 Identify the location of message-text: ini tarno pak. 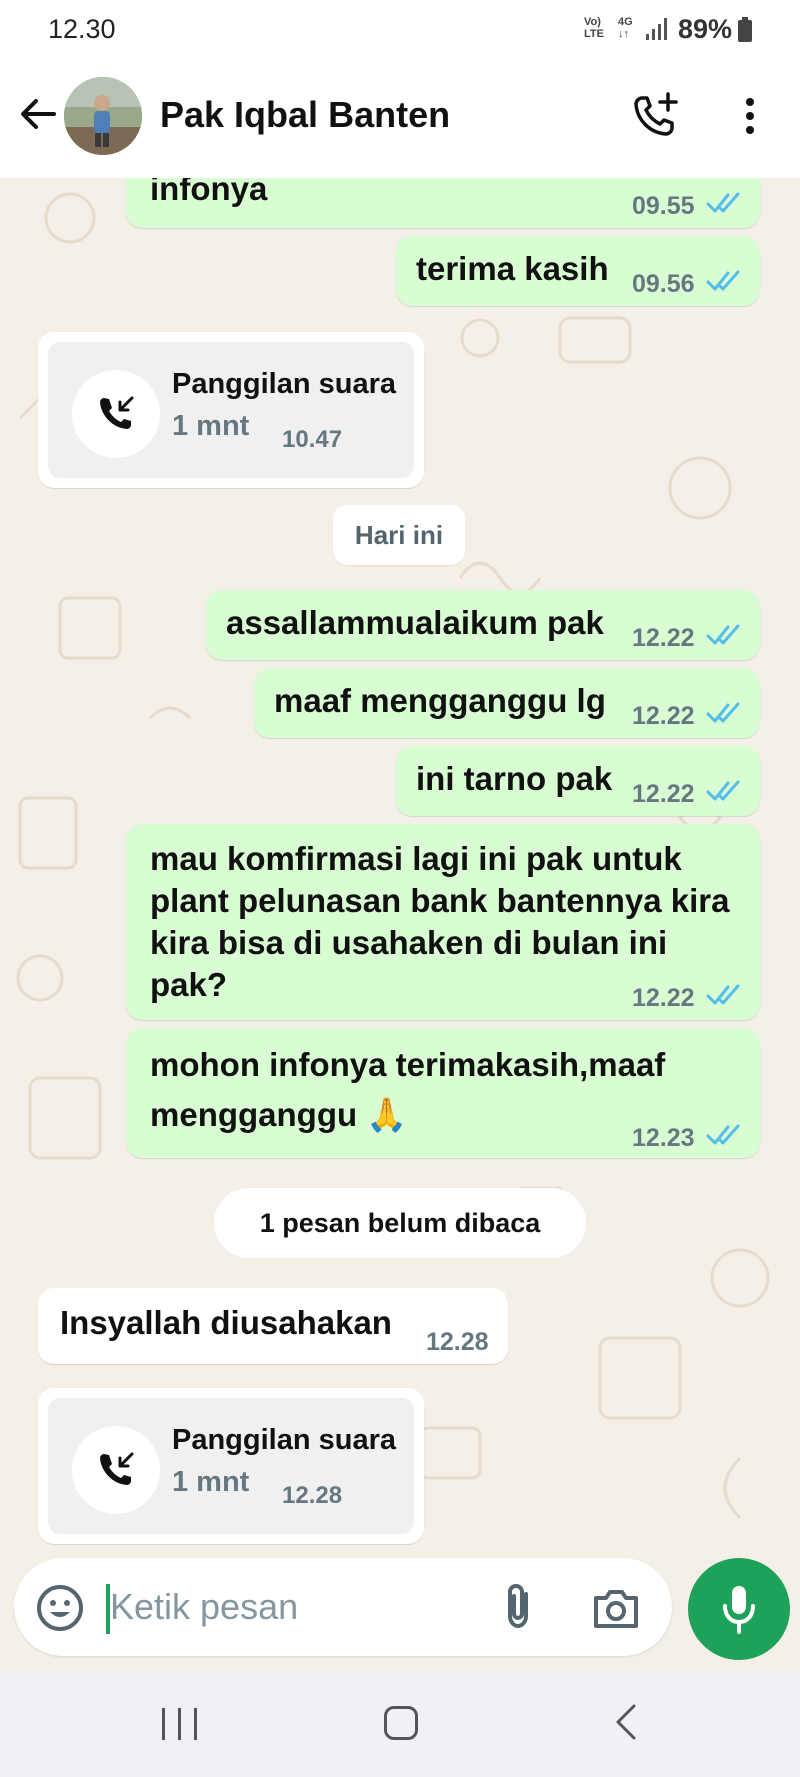
(514, 778).